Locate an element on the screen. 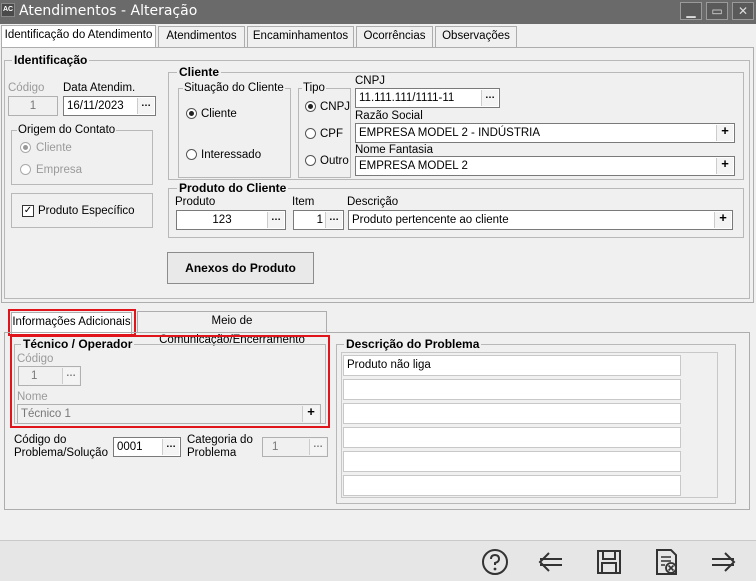 Image resolution: width=756 pixels, height=581 pixels. maximize-button: ▭ is located at coordinates (717, 11).